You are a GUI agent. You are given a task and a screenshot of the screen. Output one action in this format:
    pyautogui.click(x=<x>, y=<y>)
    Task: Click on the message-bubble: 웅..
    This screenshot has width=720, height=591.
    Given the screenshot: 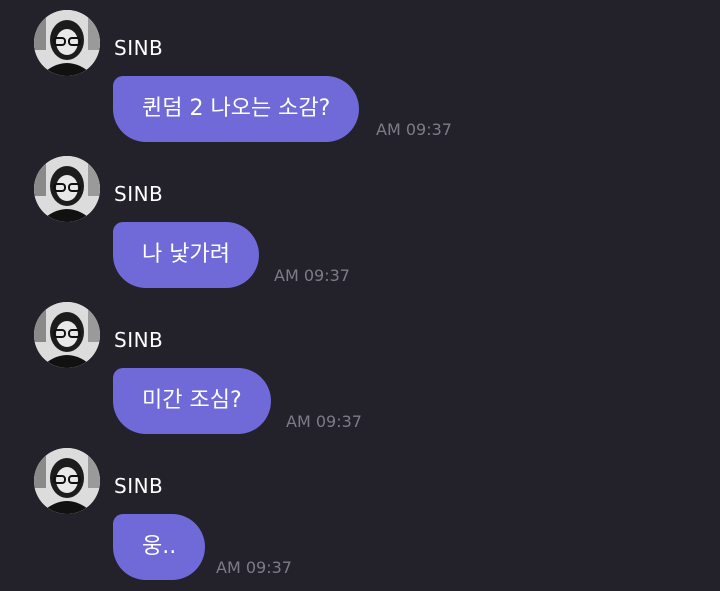 What is the action you would take?
    pyautogui.click(x=159, y=547)
    